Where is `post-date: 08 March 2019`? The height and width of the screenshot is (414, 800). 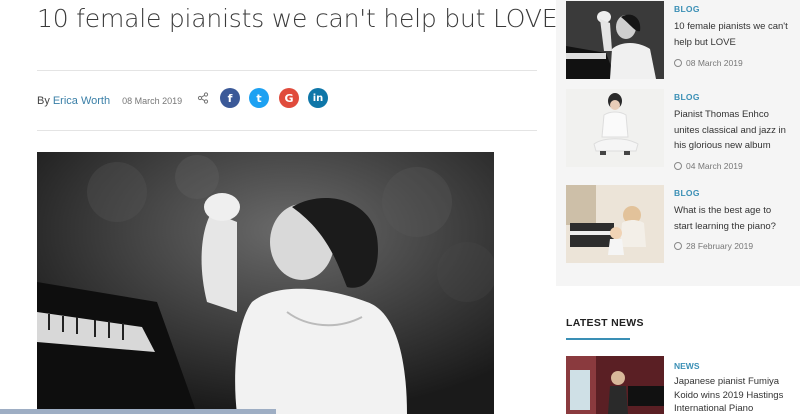
post-date: 08 March 2019 is located at coordinates (708, 63).